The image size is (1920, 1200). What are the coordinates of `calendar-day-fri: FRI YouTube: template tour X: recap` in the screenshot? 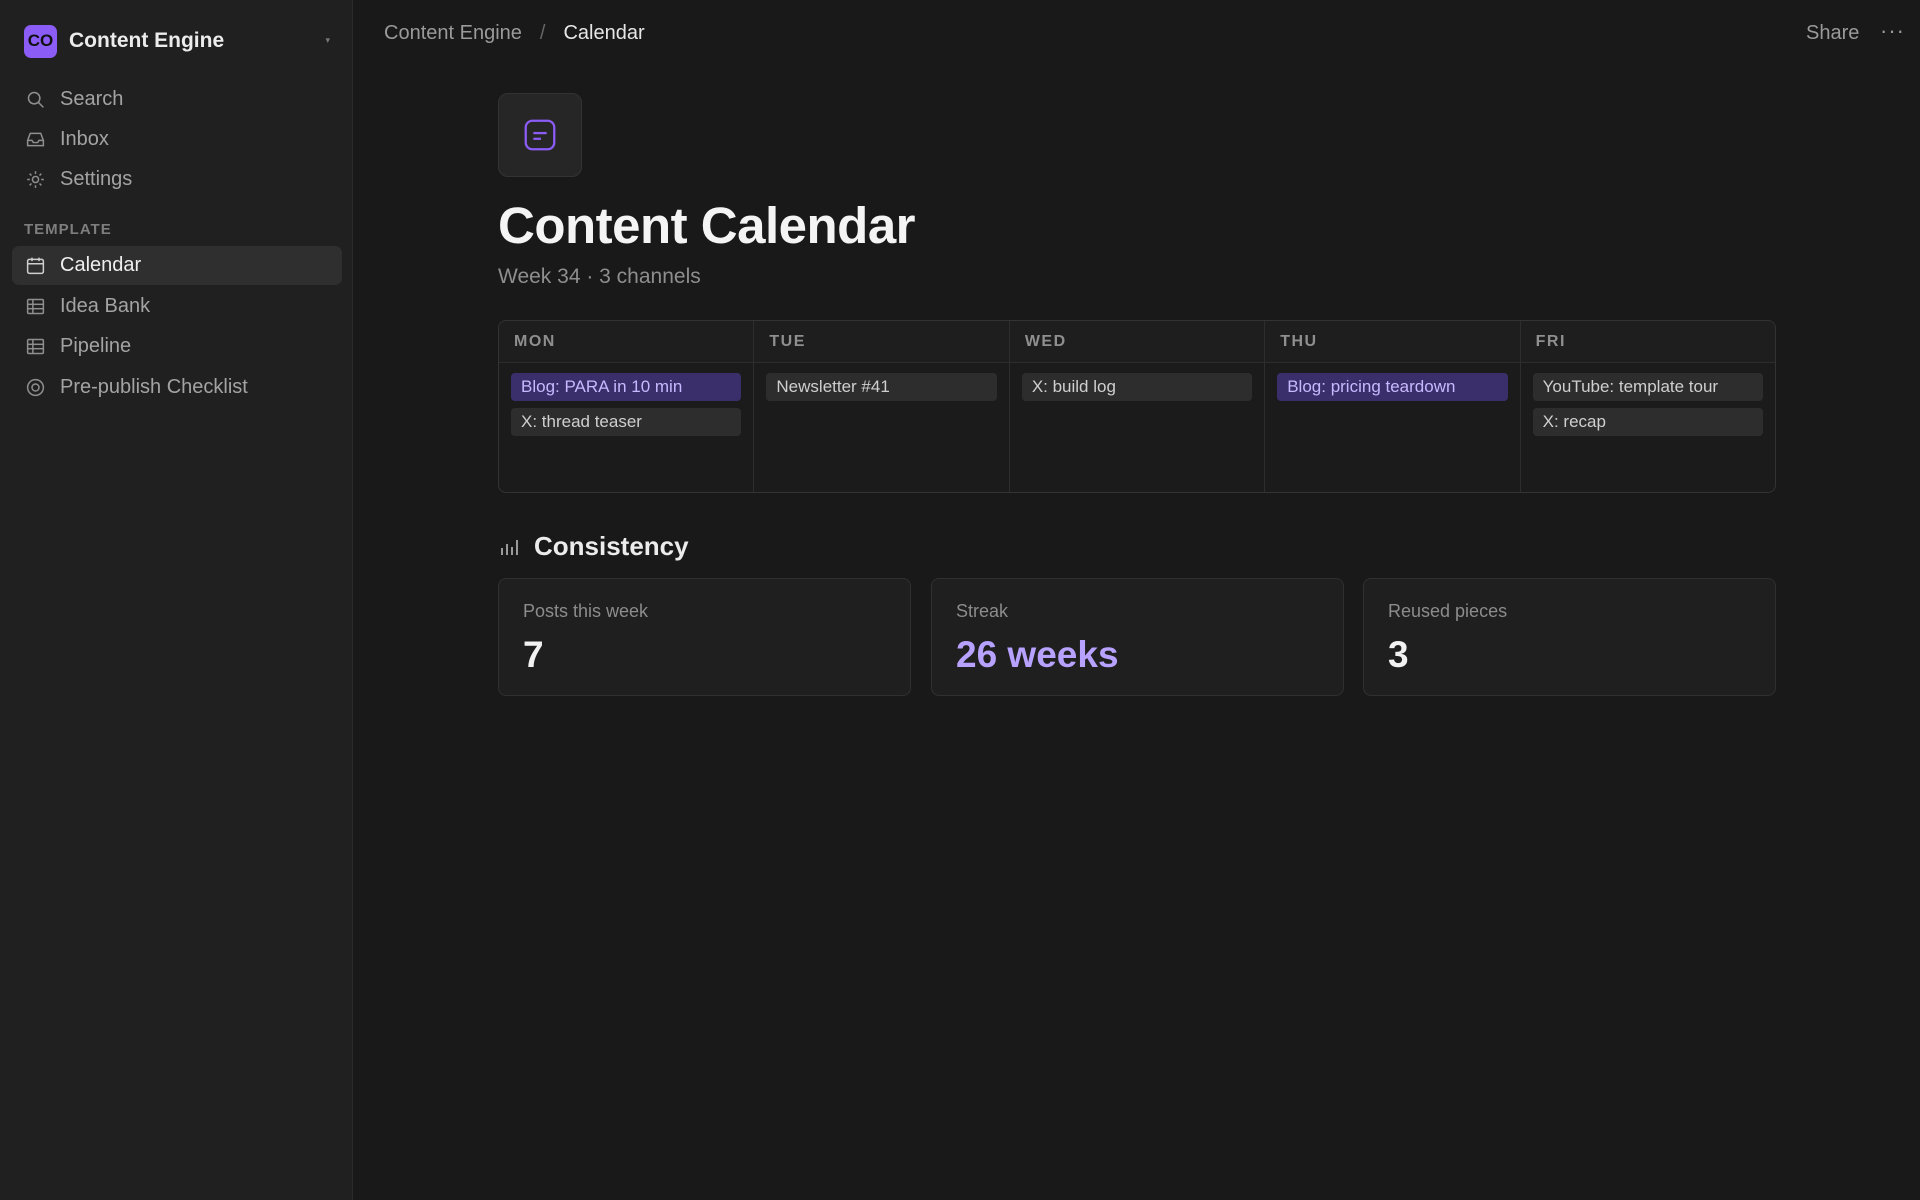 It's located at (1647, 406).